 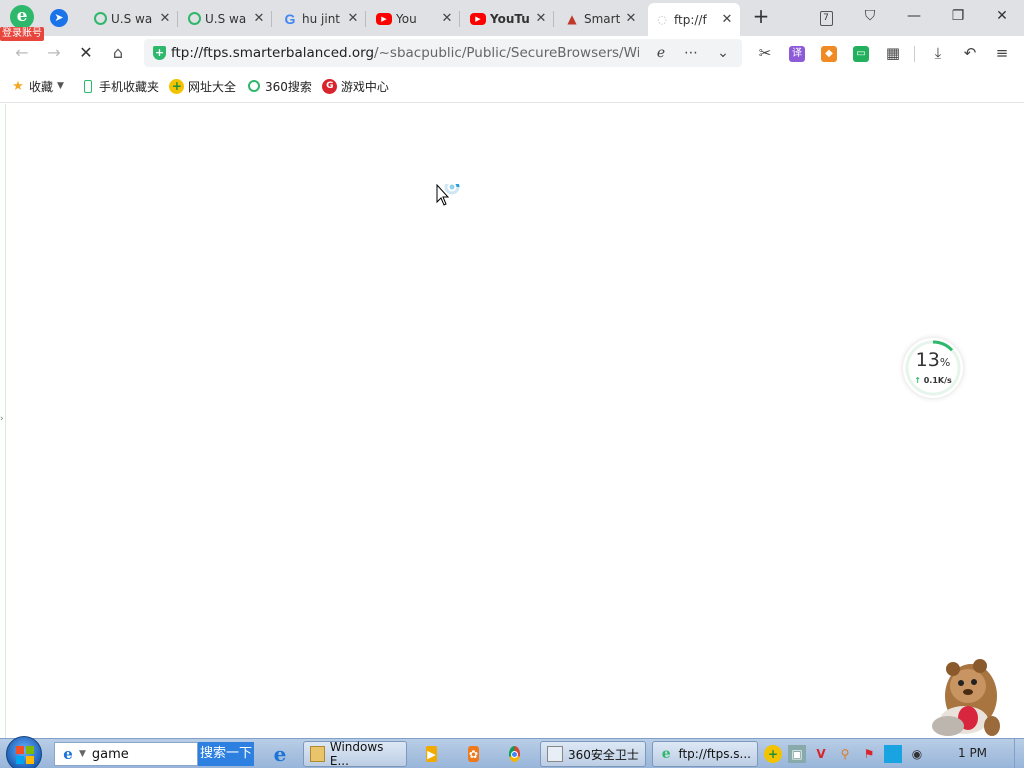 I want to click on search-tray-icon: ⚲, so click(x=845, y=754).